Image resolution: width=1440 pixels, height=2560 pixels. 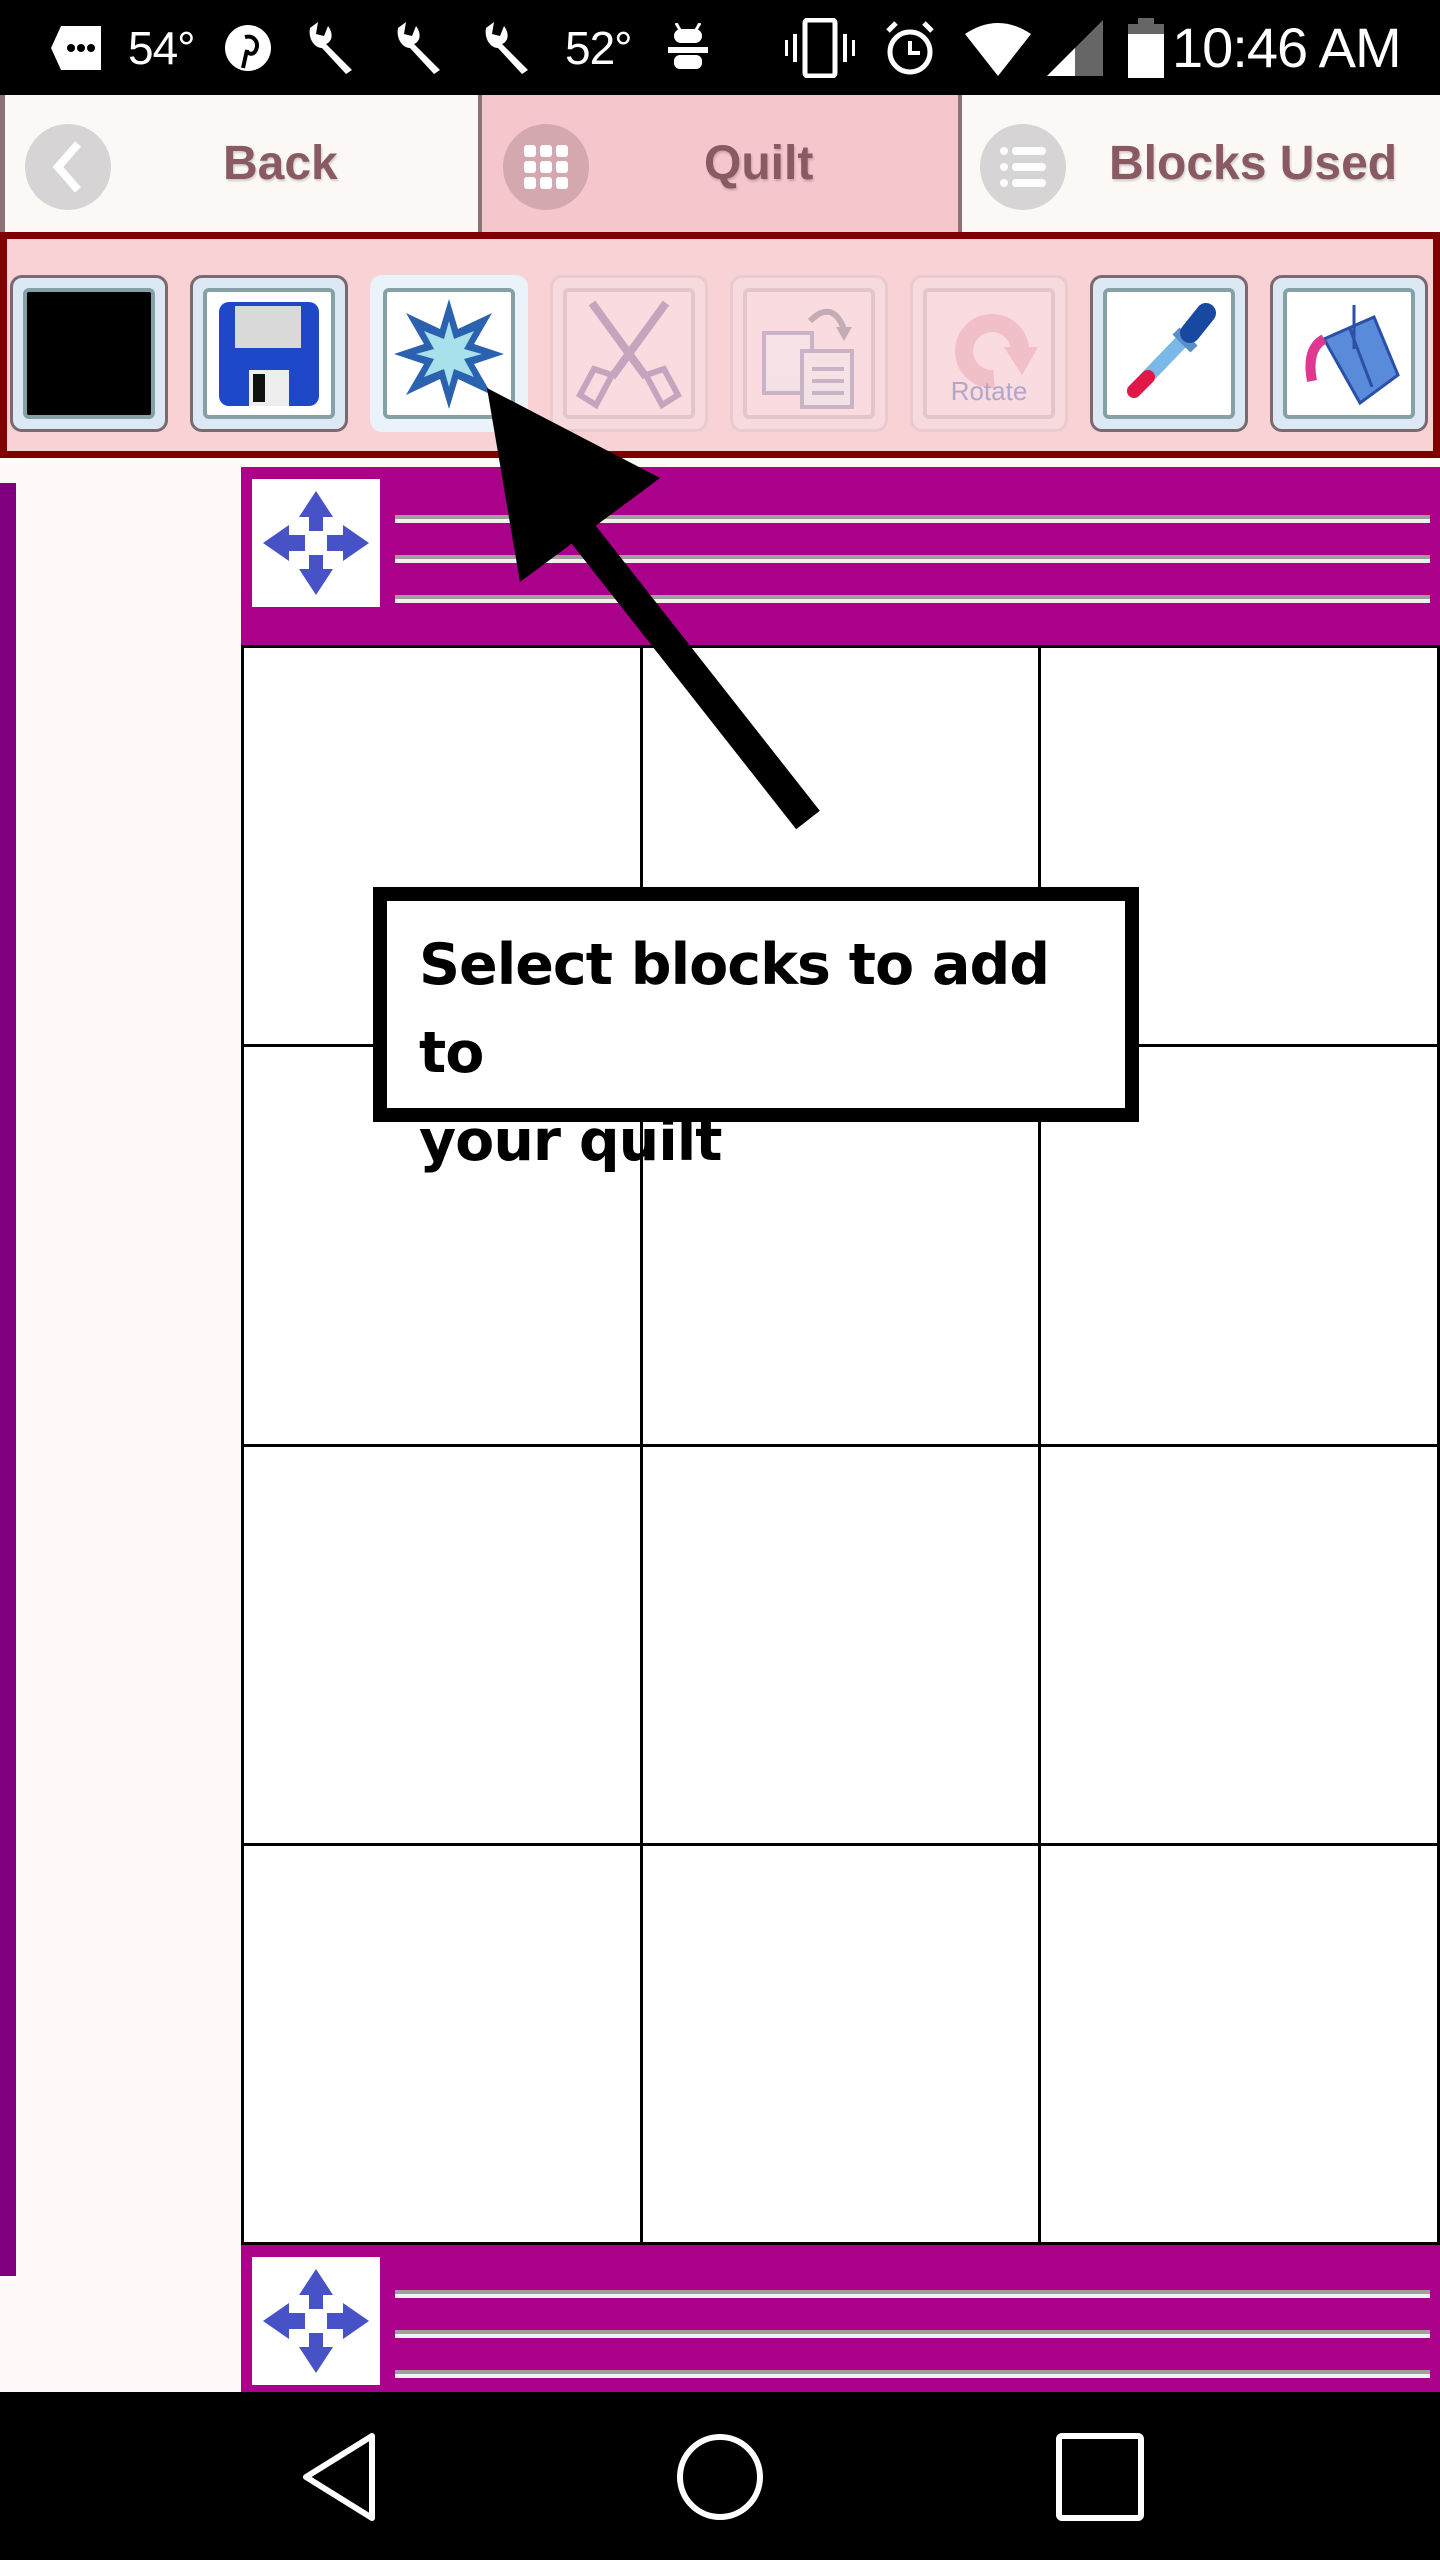 I want to click on back-label: Back, so click(x=280, y=163).